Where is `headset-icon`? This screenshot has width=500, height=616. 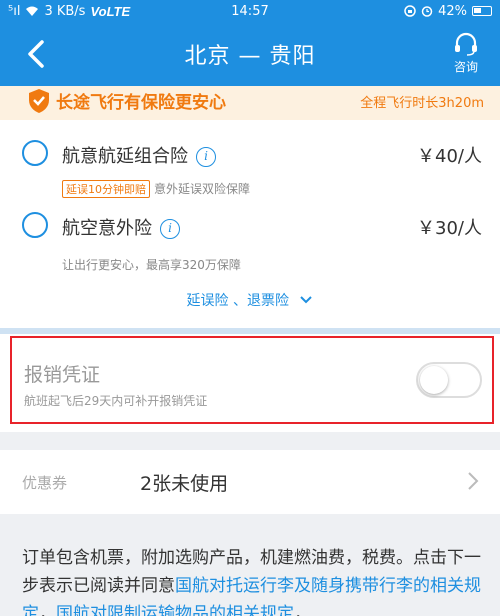
headset-icon is located at coordinates (466, 44).